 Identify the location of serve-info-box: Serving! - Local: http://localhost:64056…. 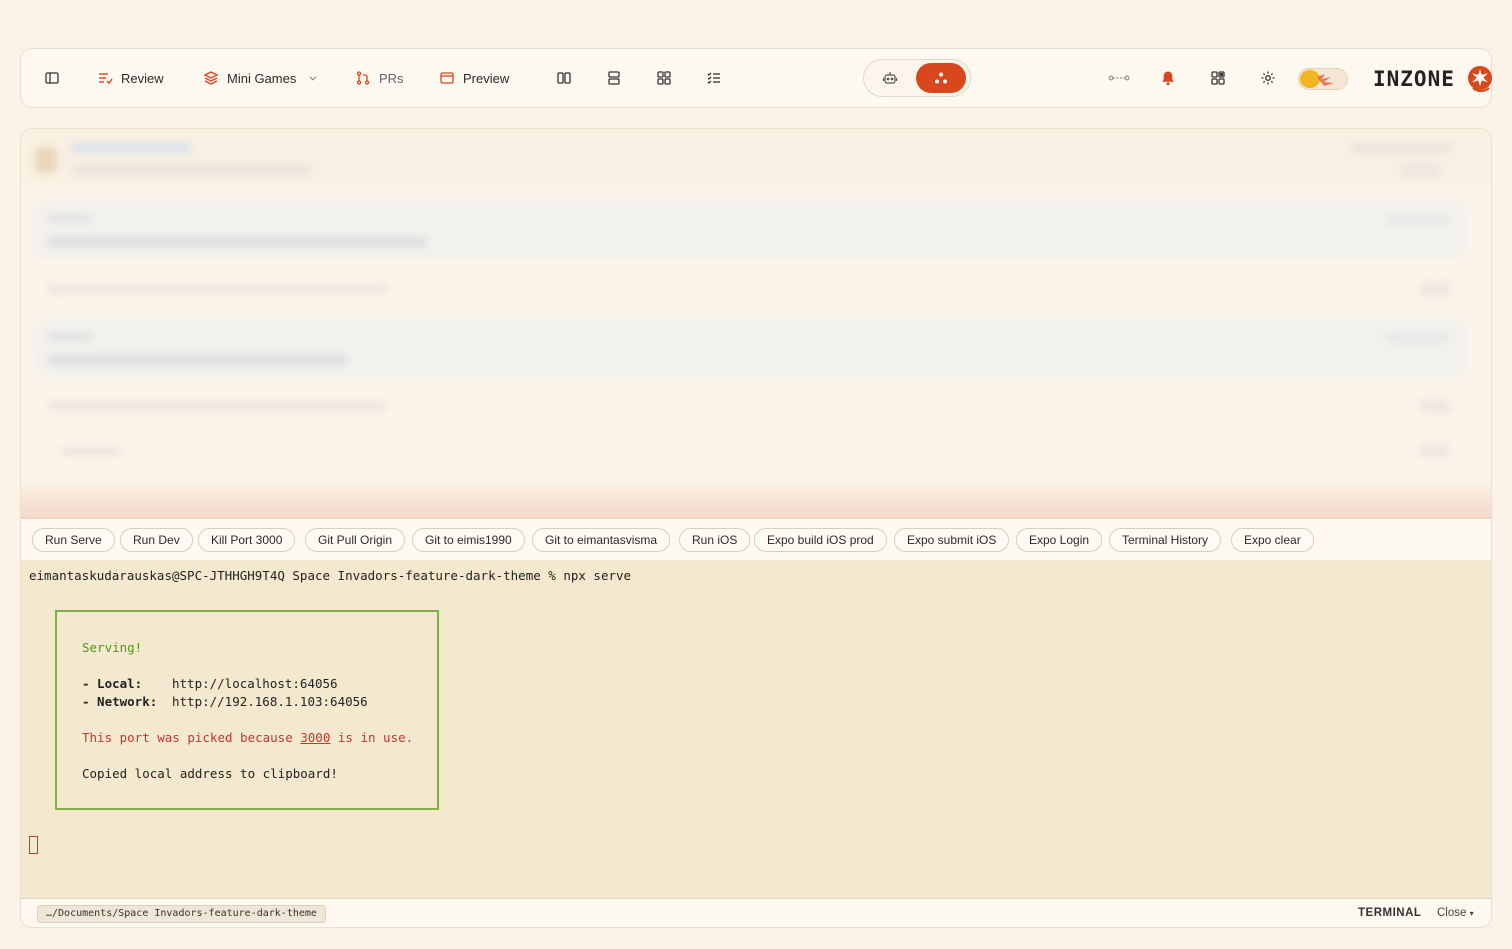
(247, 710).